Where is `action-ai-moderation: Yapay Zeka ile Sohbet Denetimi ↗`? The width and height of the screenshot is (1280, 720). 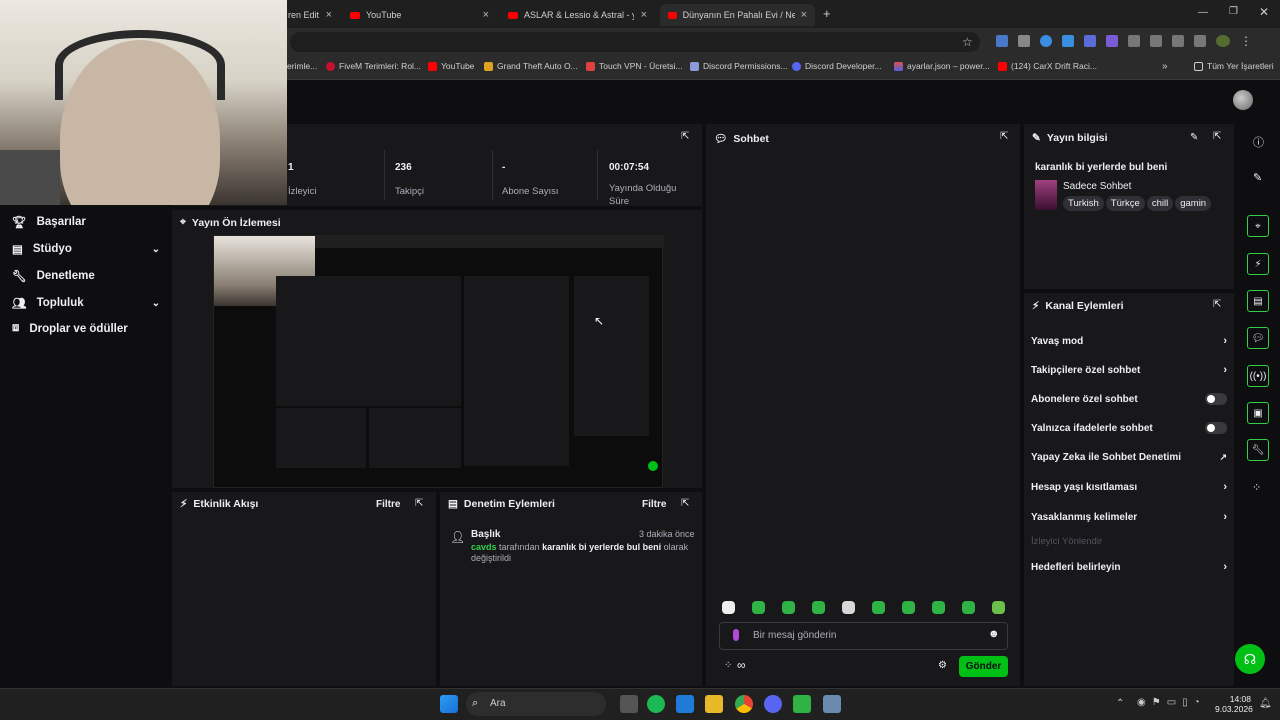 action-ai-moderation: Yapay Zeka ile Sohbet Denetimi ↗ is located at coordinates (1129, 457).